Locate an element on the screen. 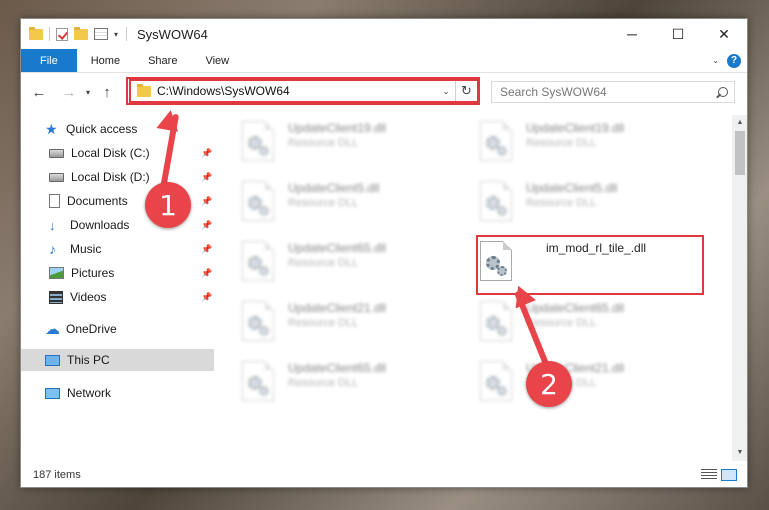 Image resolution: width=769 pixels, height=510 pixels. forward-button: → is located at coordinates (69, 92).